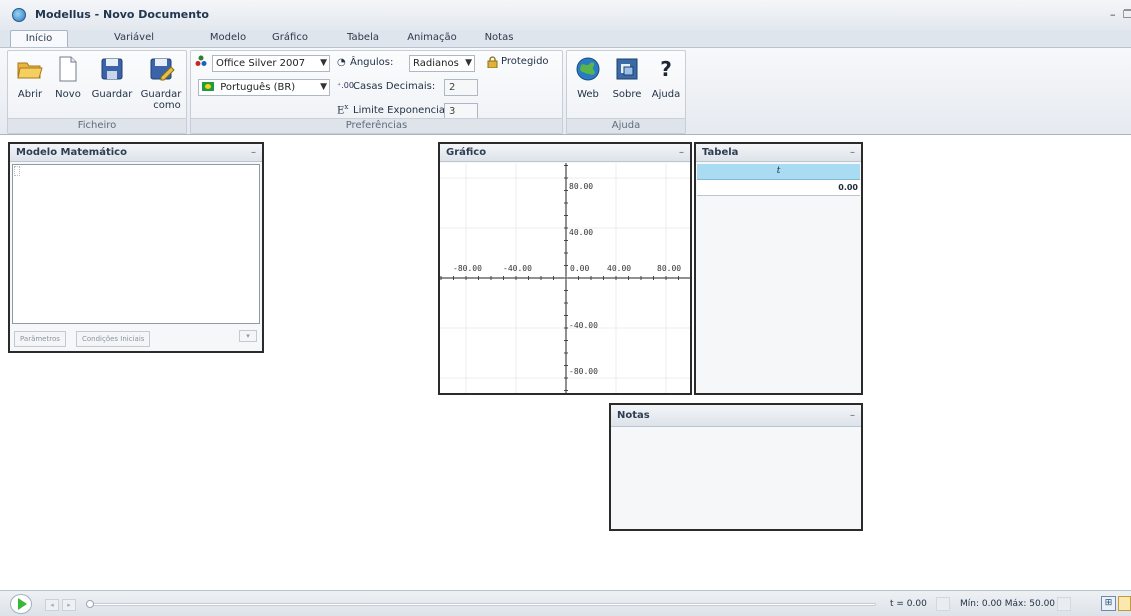  I want to click on save-button: Guardar, so click(112, 77).